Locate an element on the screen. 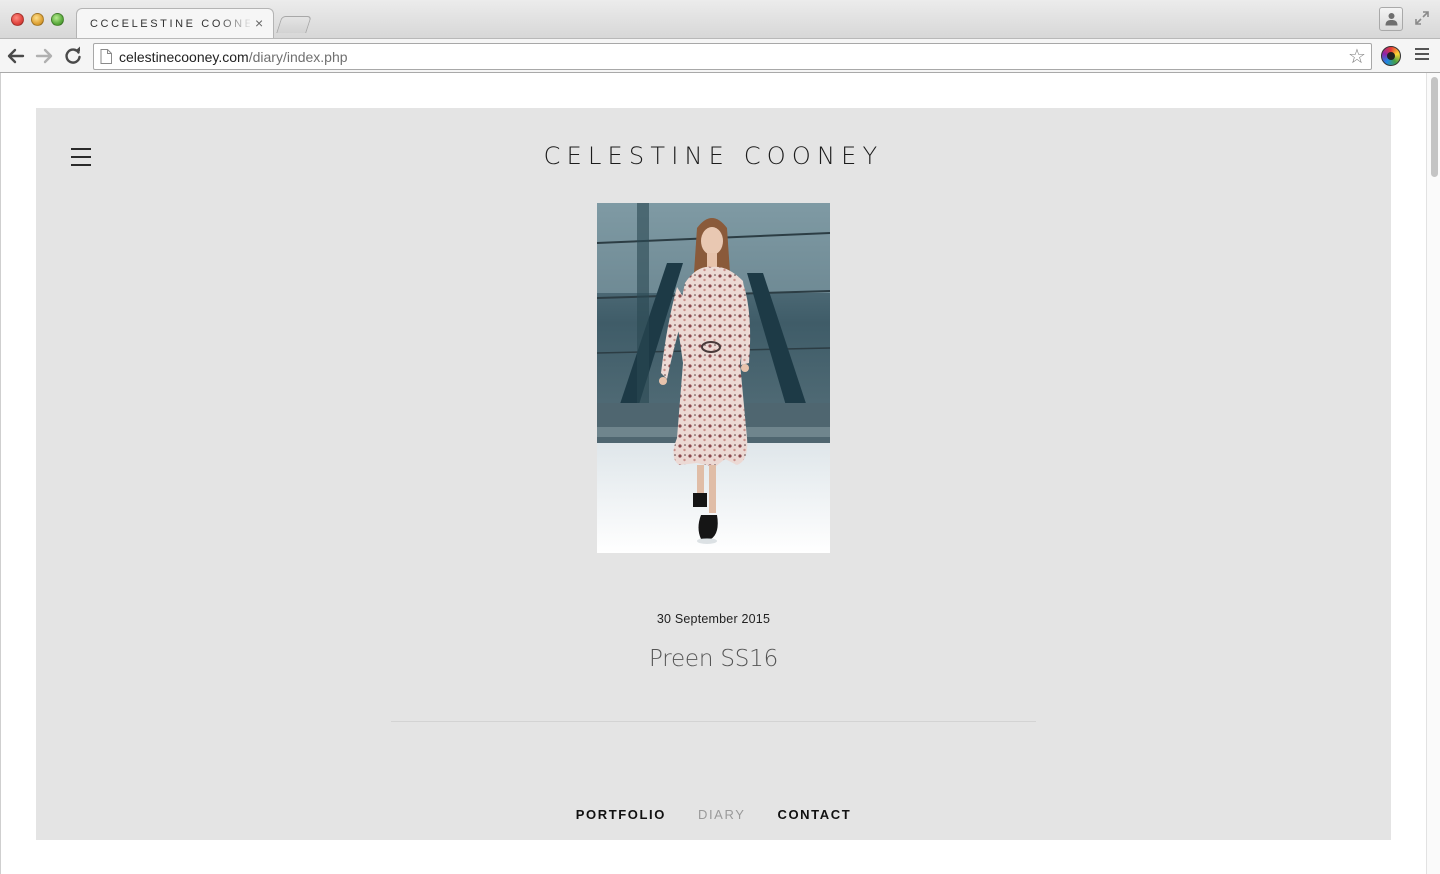 This screenshot has width=1440, height=874. footer-nav: PORTFOLIO DIARY CONTACT is located at coordinates (713, 814).